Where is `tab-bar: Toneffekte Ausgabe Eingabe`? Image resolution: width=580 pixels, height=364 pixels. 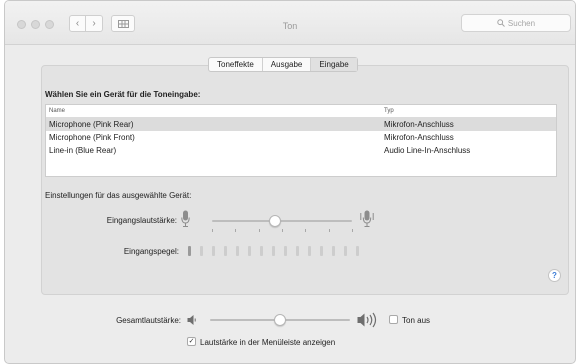
tab-bar: Toneffekte Ausgabe Eingabe is located at coordinates (283, 64).